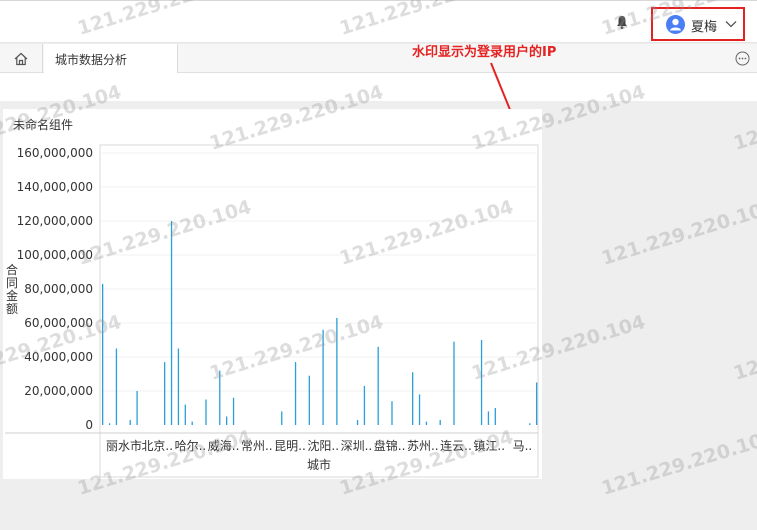 This screenshot has width=757, height=530. What do you see at coordinates (58, 323) in the screenshot?
I see `y-tick-label: 60,000,000` at bounding box center [58, 323].